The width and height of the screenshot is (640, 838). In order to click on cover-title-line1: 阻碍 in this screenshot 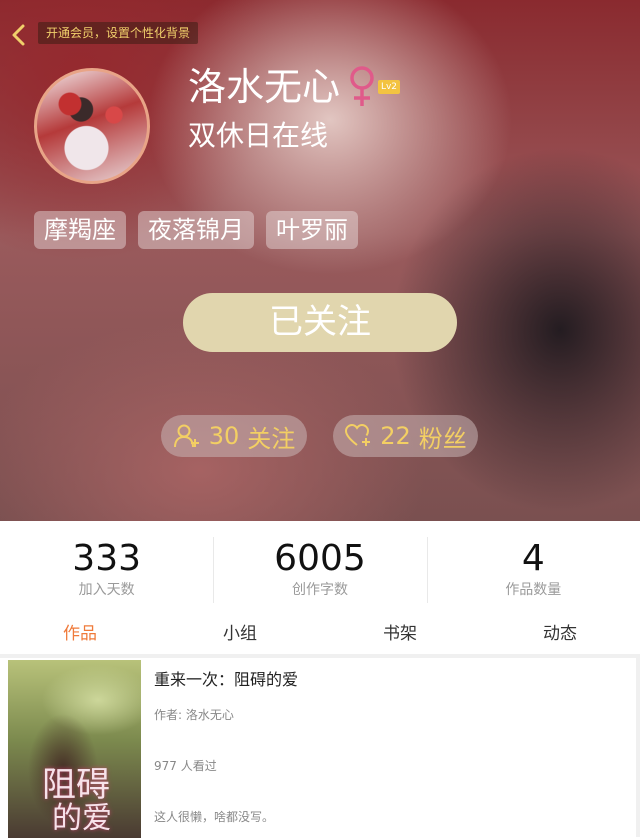, I will do `click(76, 785)`.